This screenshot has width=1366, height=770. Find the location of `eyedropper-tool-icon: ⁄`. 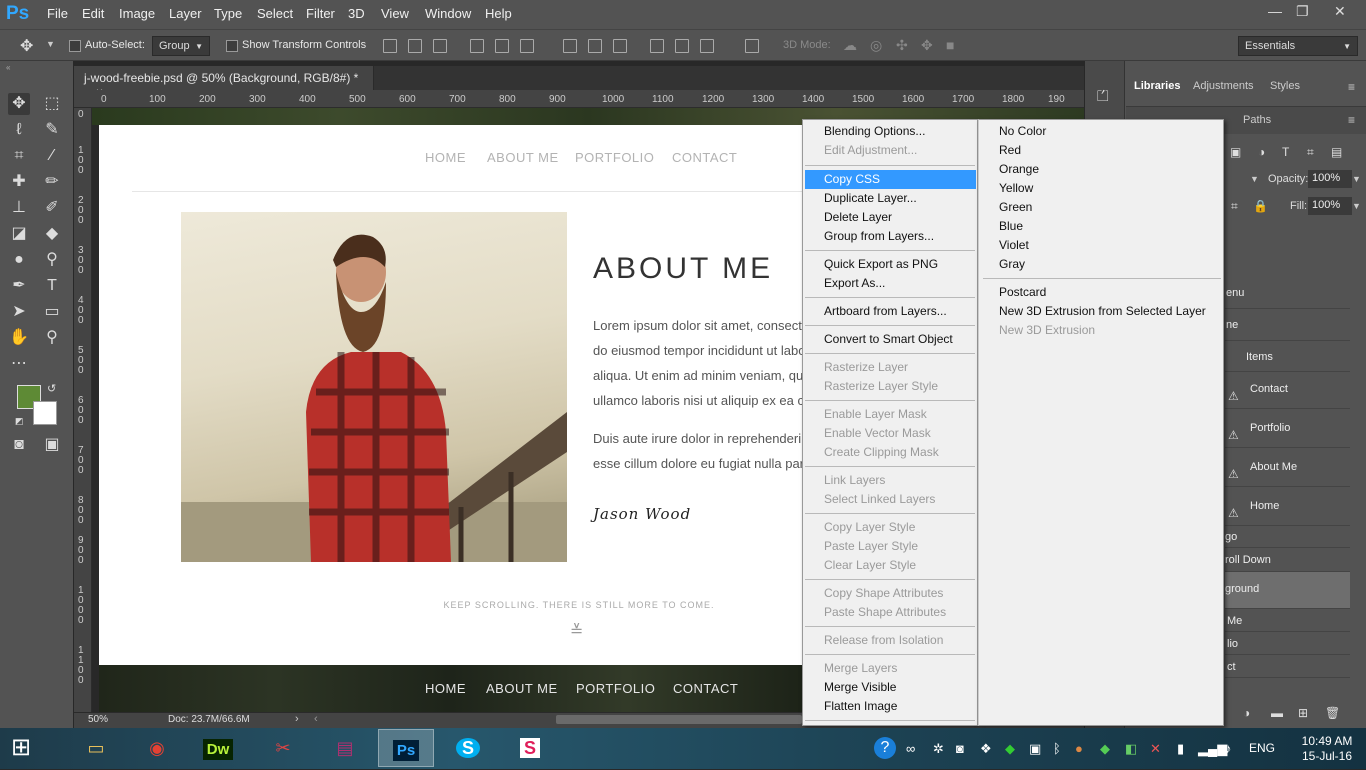

eyedropper-tool-icon: ⁄ is located at coordinates (52, 156).